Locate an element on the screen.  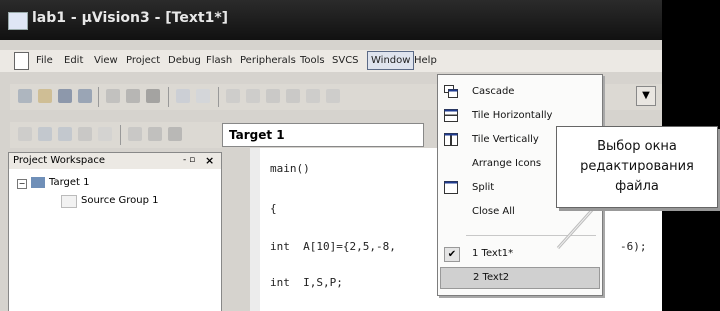
menu-item-label: 1 Text1* is located at coordinates (493, 253).